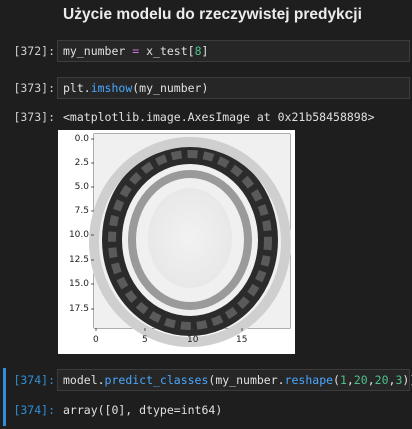 Image resolution: width=412 pixels, height=429 pixels. I want to click on x-tick-label: 15, so click(242, 340).